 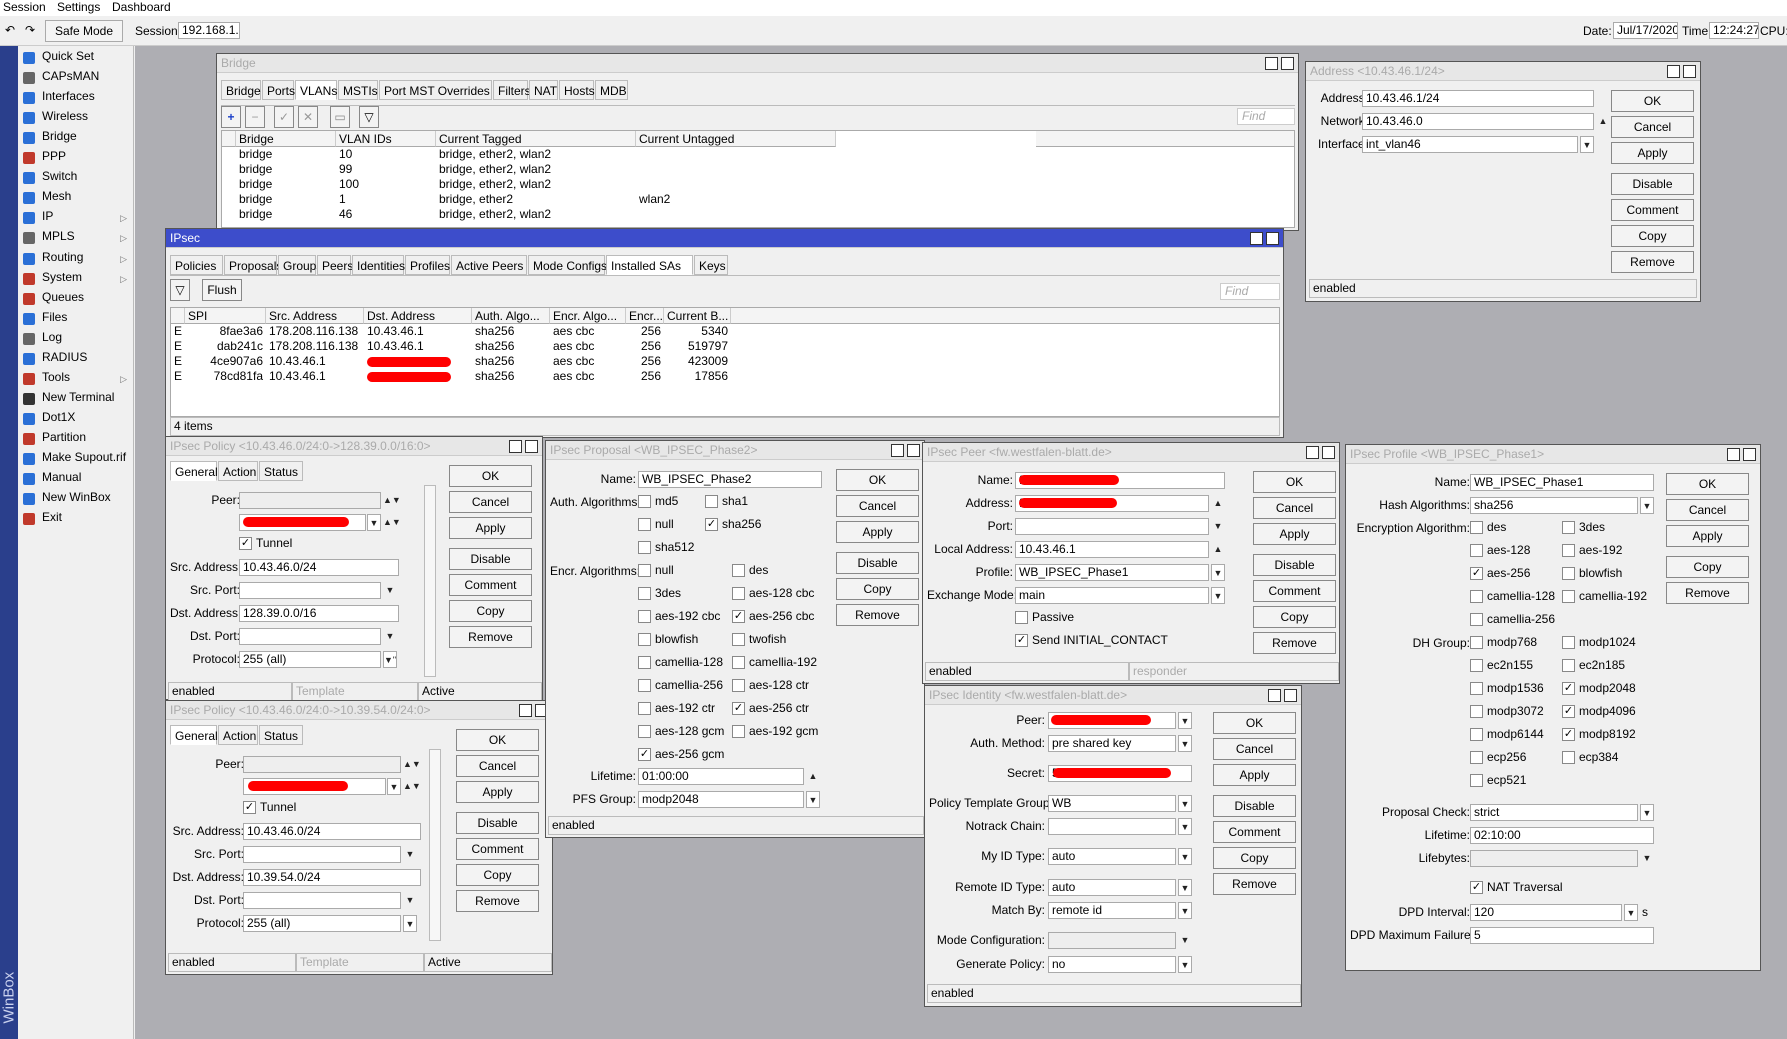 I want to click on table-cell: 423009, so click(x=697, y=361).